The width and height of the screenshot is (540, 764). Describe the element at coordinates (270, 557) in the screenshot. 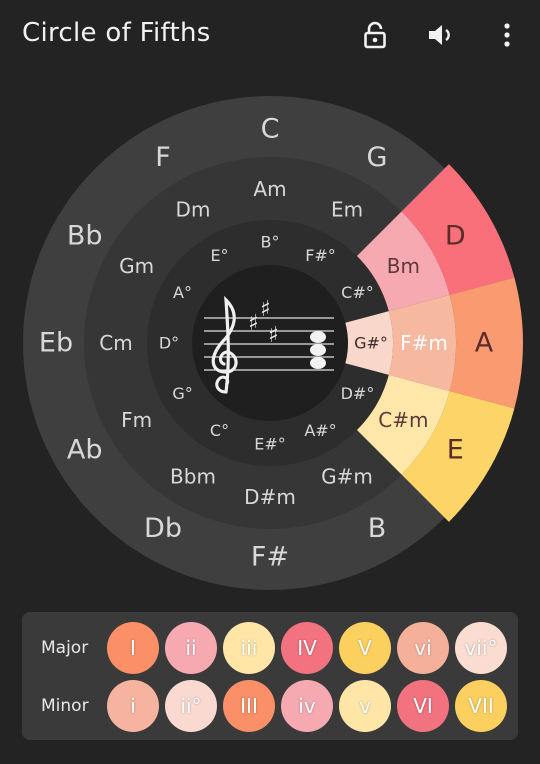

I see `major-key-F#: F#` at that location.